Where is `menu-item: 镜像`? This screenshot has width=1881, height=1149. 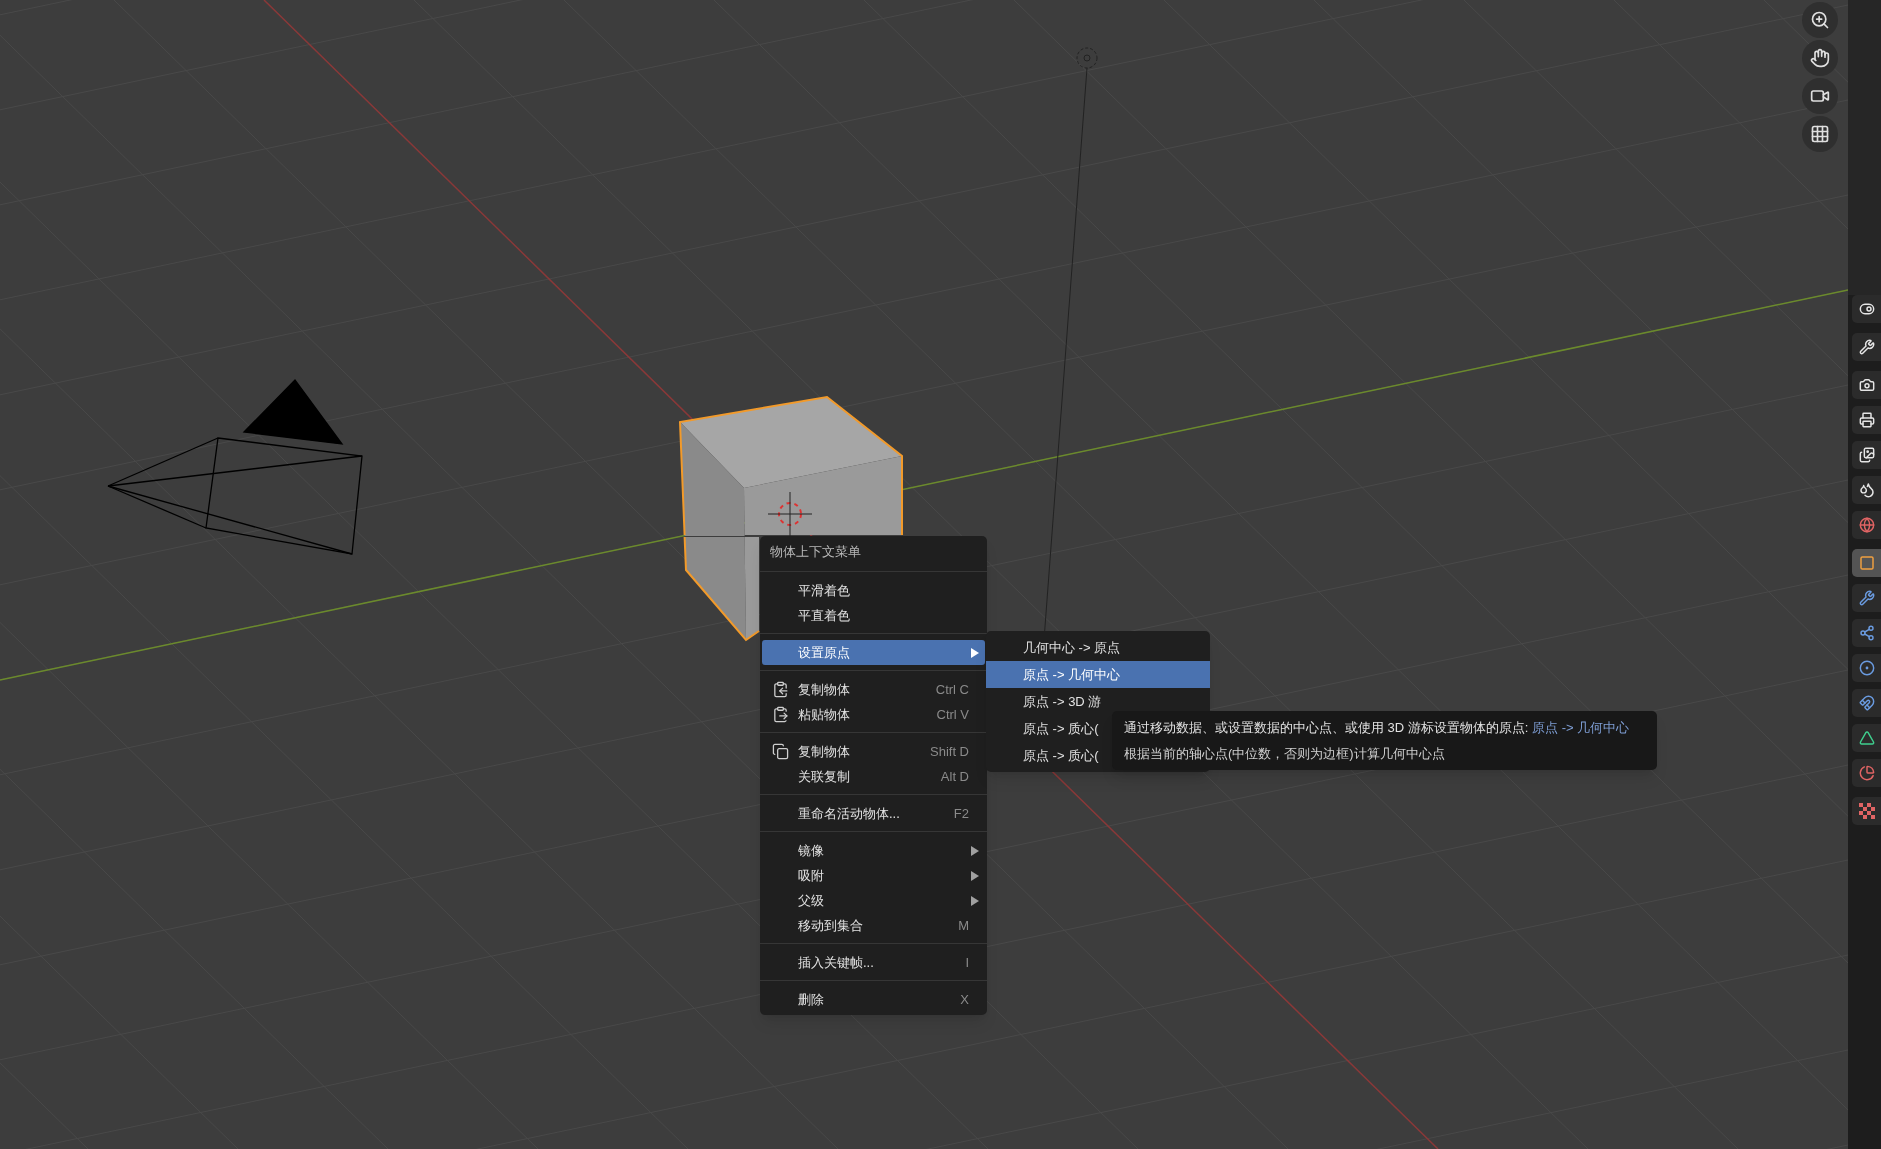 menu-item: 镜像 is located at coordinates (873, 850).